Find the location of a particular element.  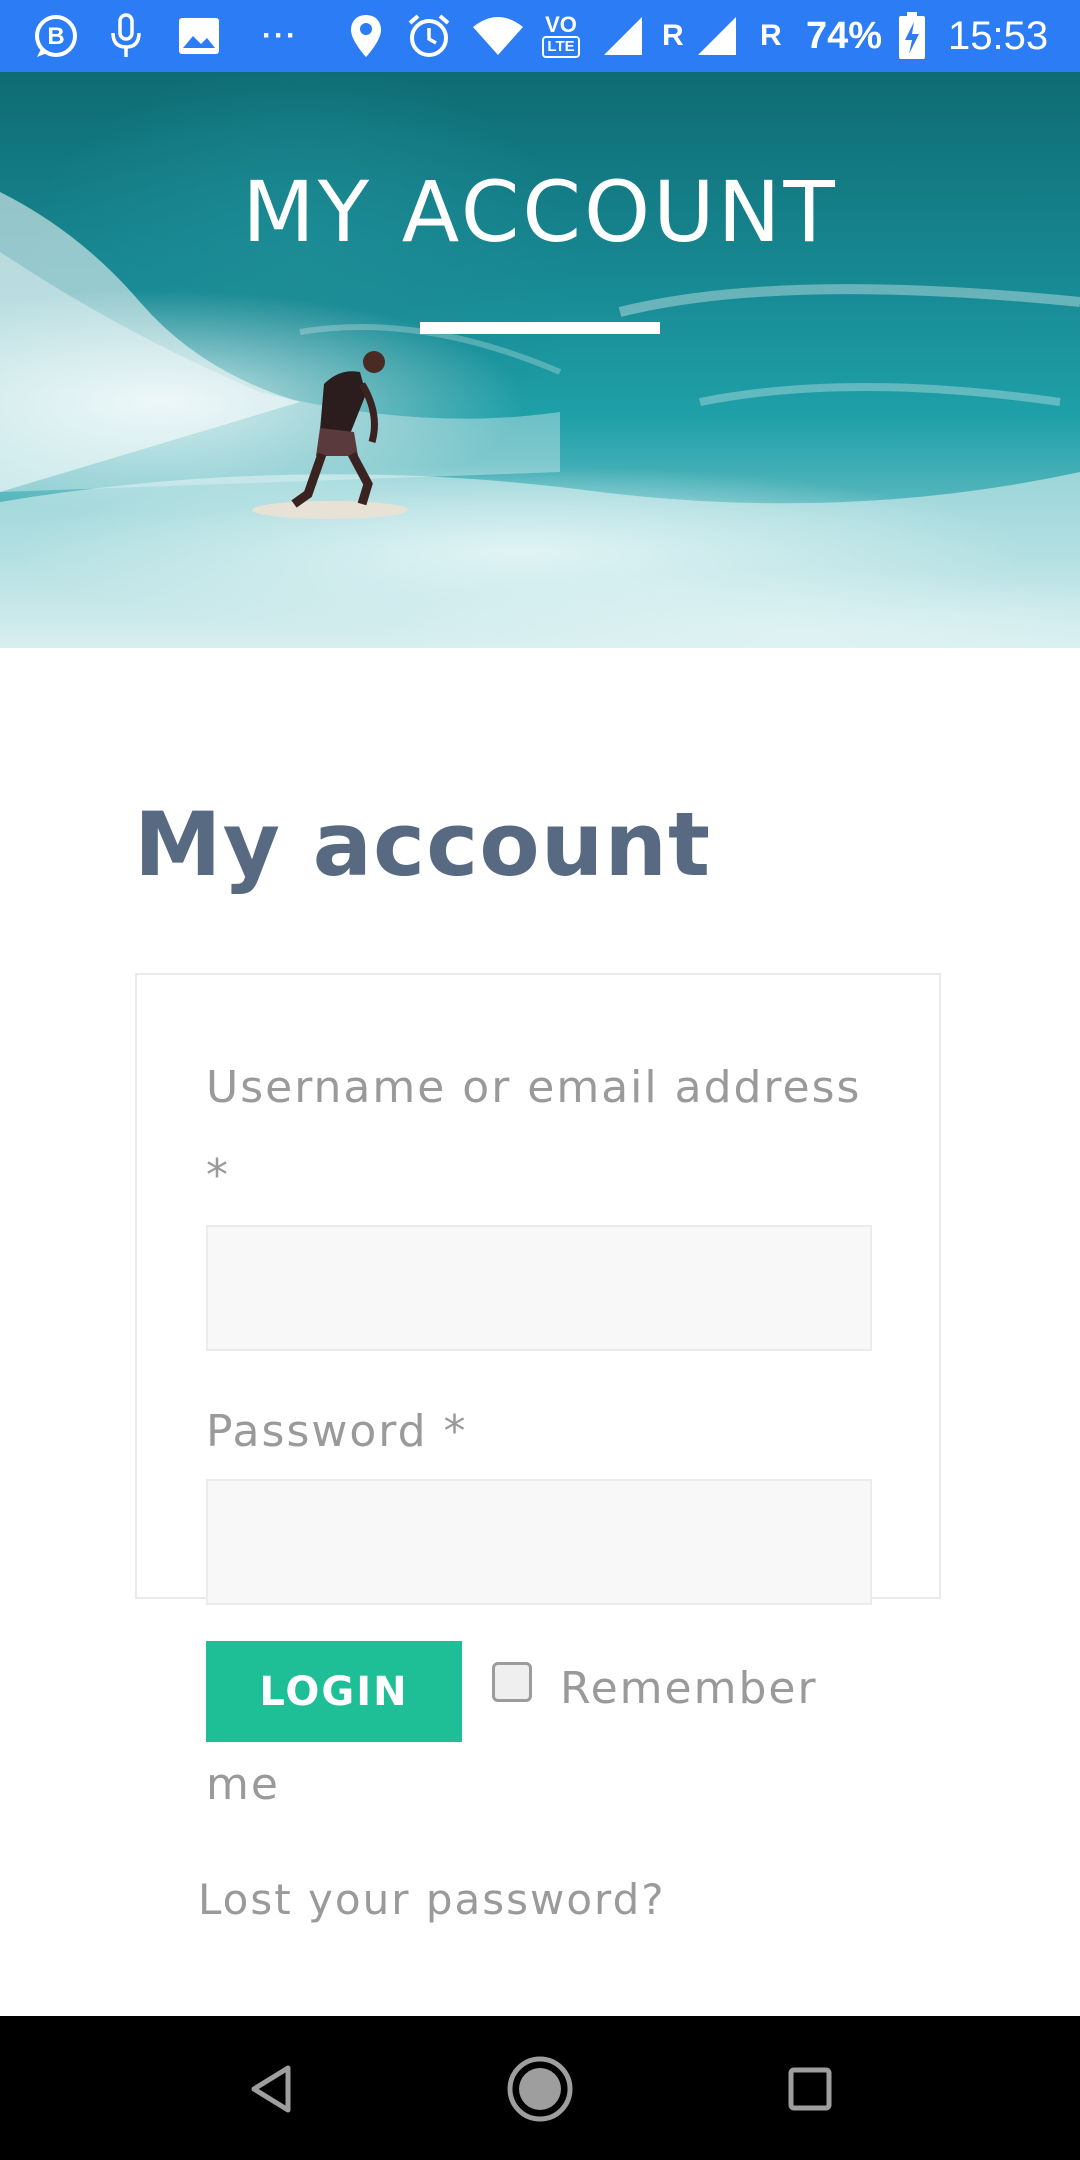

alarm-icon is located at coordinates (429, 36).